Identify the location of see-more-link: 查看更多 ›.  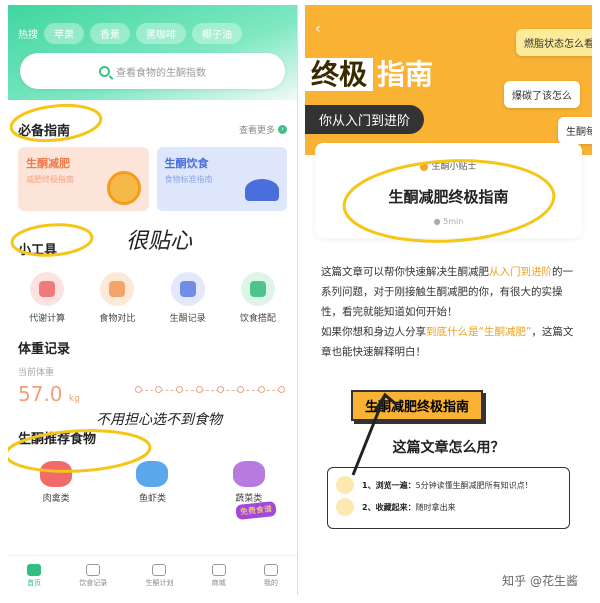
(263, 129).